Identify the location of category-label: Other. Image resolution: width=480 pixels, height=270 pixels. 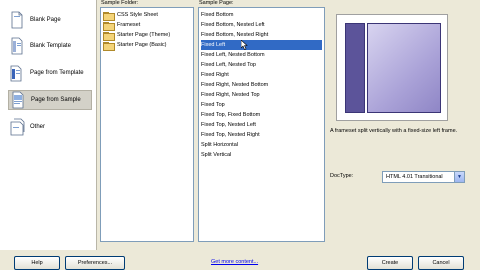
(38, 127).